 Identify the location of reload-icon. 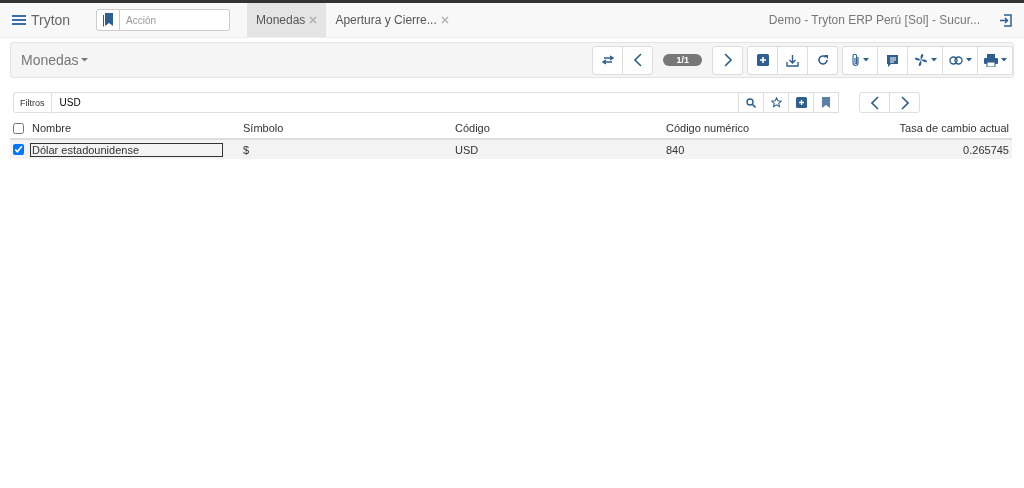
(822, 60).